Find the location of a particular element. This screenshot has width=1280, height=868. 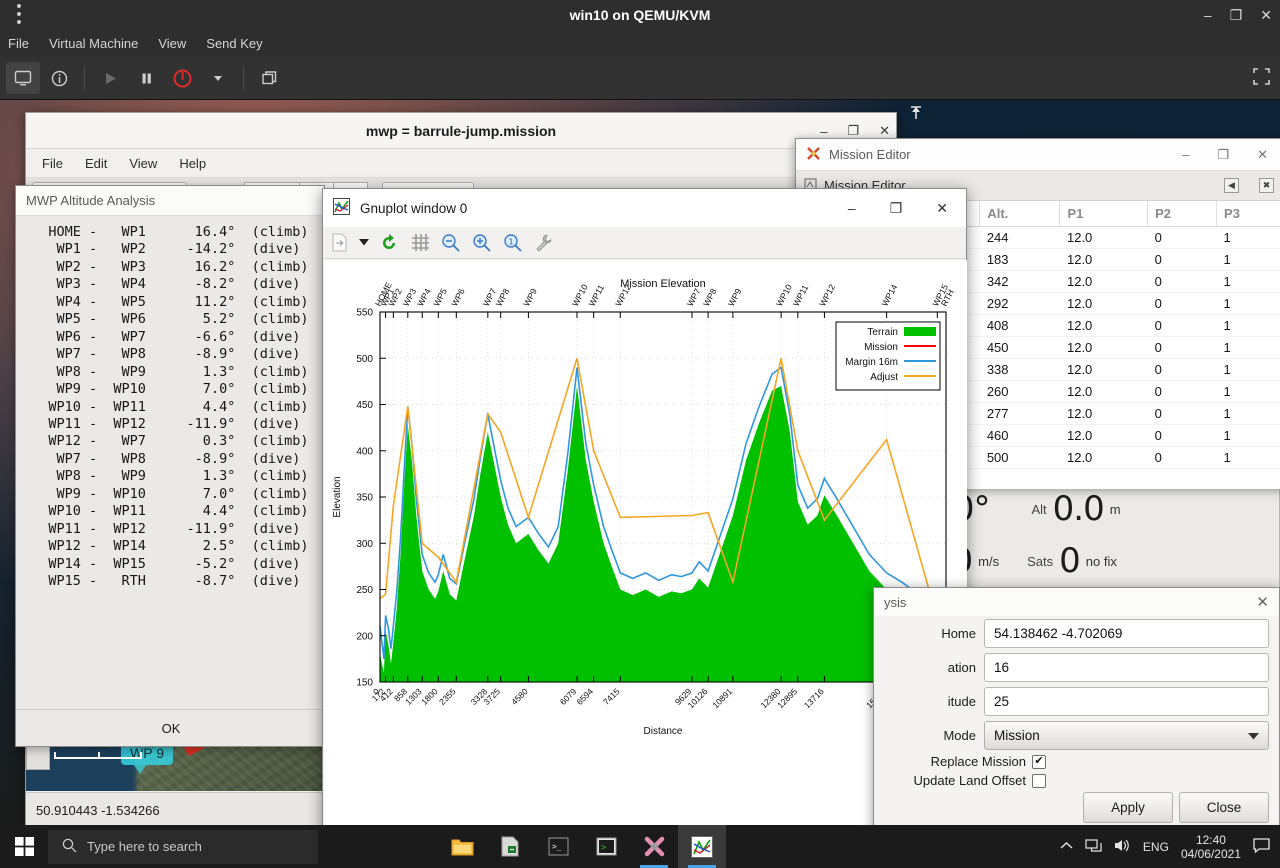

col-p2: P2 is located at coordinates (1182, 214).